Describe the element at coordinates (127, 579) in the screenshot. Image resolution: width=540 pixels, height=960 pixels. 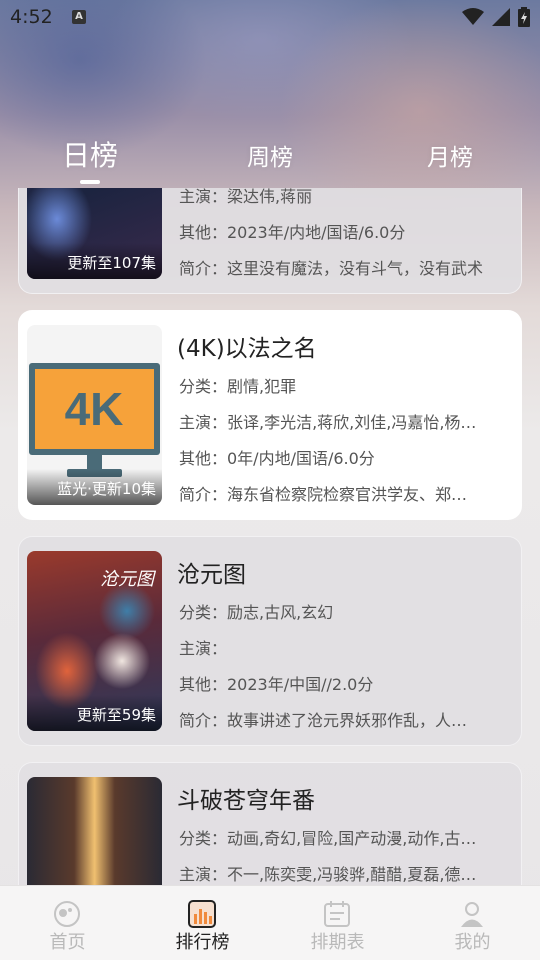
I see `poster-title-art: 沧元图` at that location.